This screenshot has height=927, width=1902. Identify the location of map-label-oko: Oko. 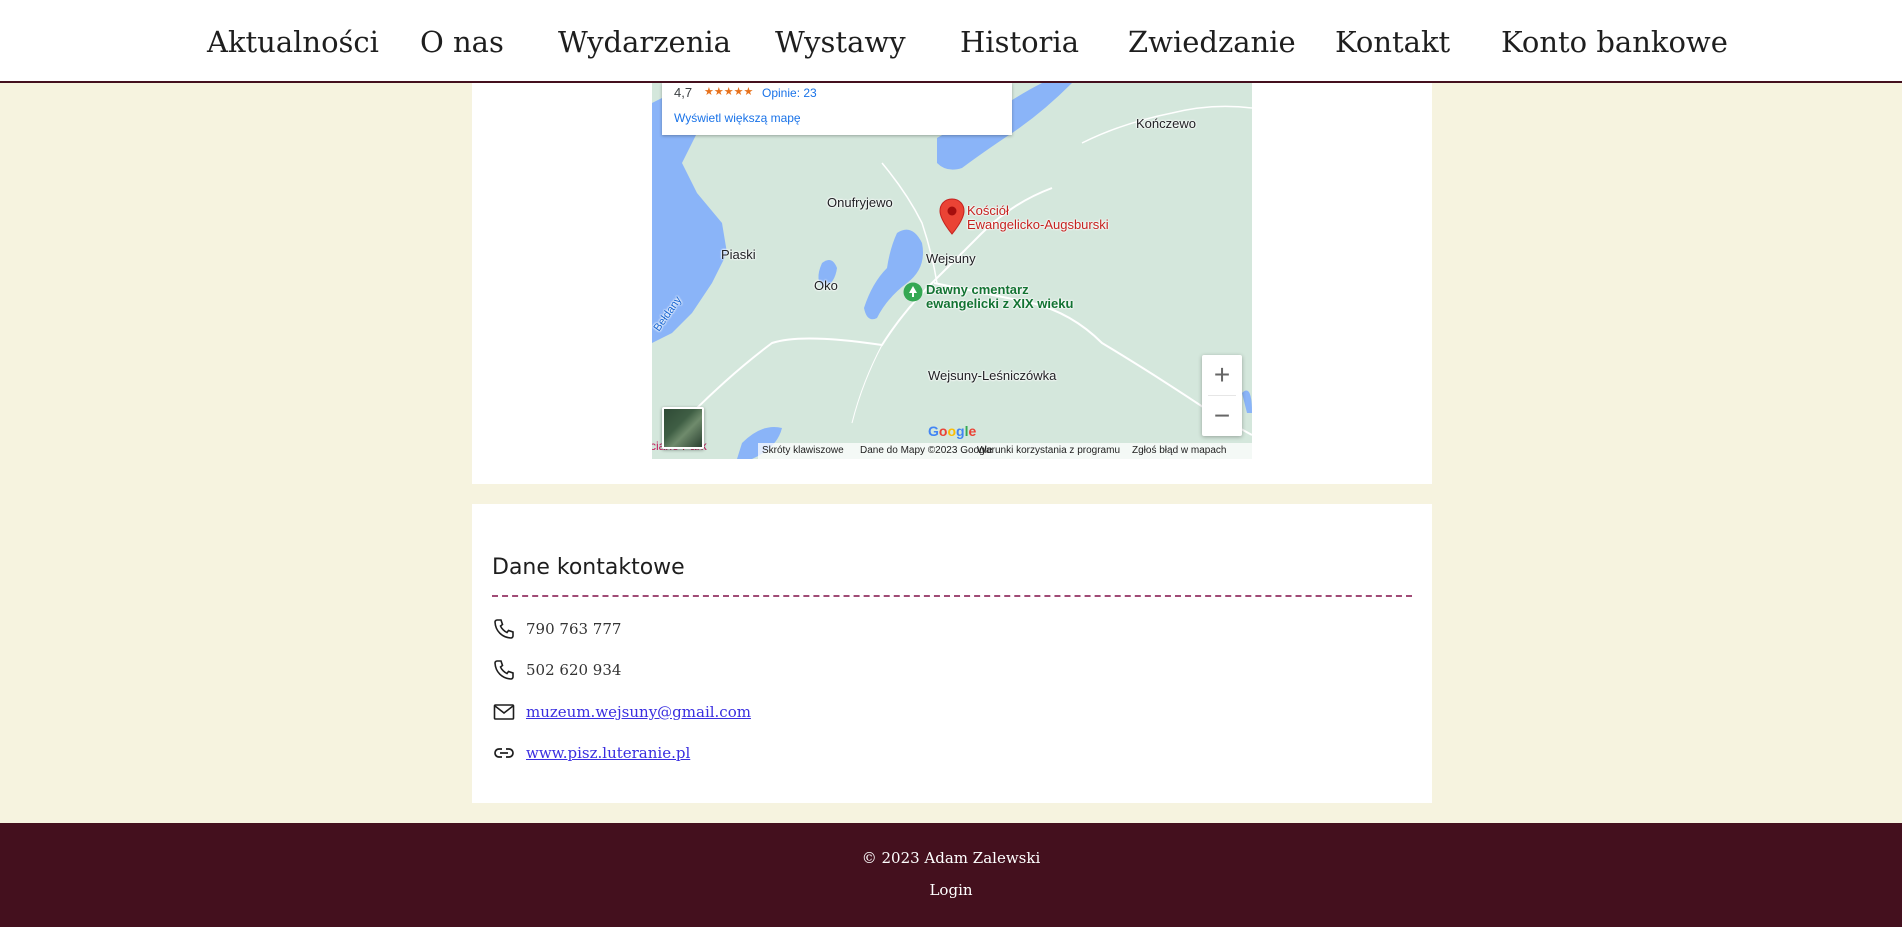
(826, 285).